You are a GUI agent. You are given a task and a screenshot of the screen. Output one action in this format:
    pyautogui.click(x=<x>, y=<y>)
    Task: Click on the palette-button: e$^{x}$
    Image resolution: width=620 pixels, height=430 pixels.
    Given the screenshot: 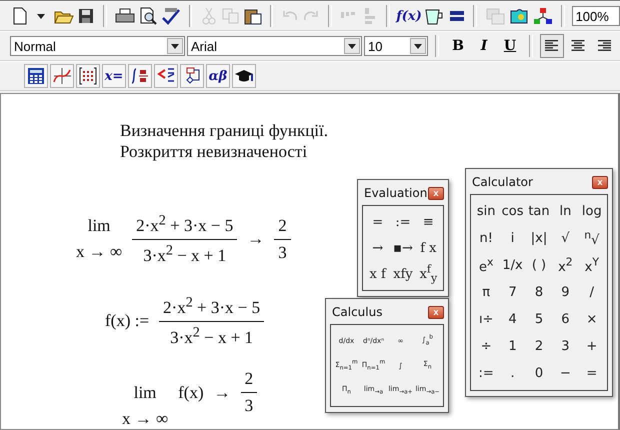 What is the action you would take?
    pyautogui.click(x=486, y=265)
    